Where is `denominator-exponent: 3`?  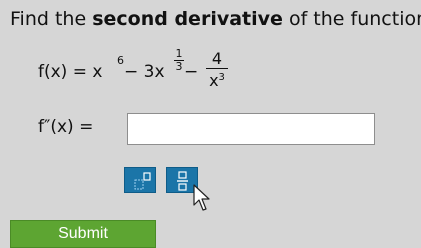 denominator-exponent: 3 is located at coordinates (221, 77).